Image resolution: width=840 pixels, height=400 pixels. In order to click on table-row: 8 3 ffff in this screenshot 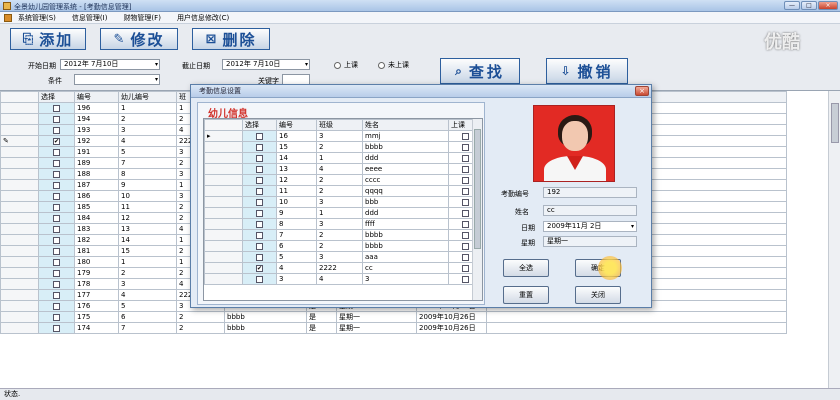, I will do `click(342, 224)`.